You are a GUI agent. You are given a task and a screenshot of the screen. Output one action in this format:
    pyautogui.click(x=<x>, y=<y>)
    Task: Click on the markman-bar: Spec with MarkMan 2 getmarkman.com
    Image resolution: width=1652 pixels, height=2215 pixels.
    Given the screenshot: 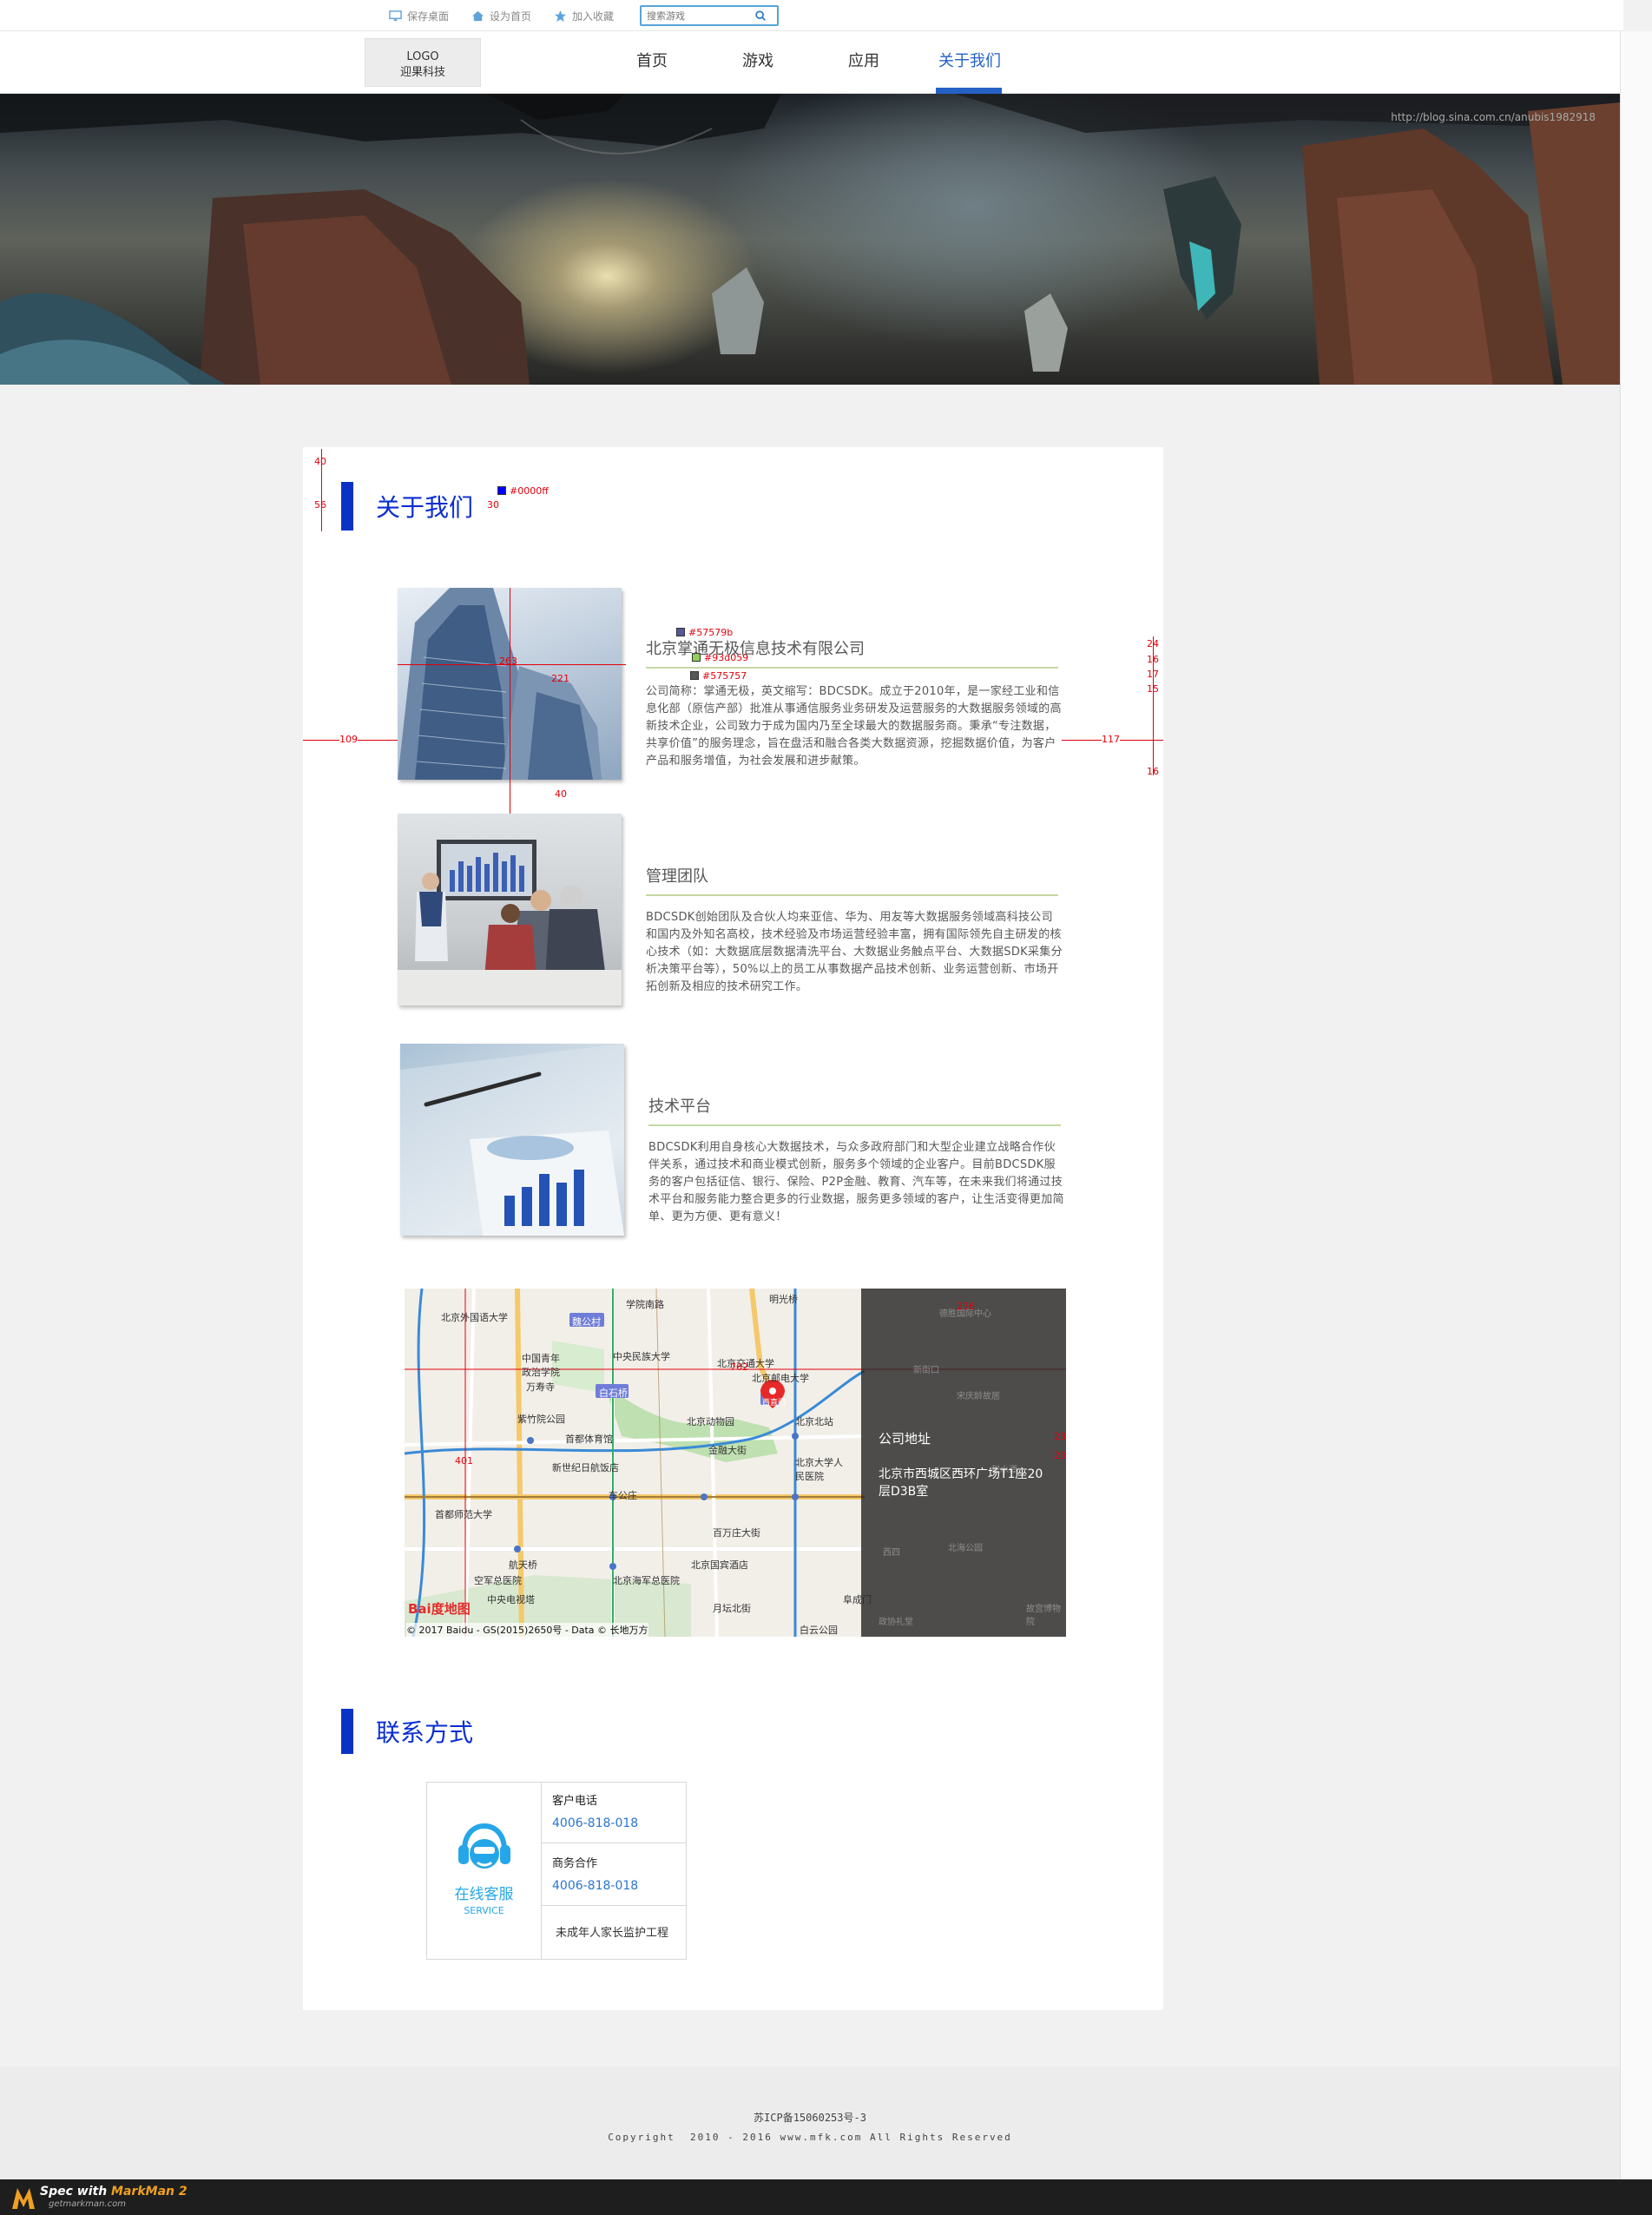 What is the action you would take?
    pyautogui.click(x=826, y=2197)
    